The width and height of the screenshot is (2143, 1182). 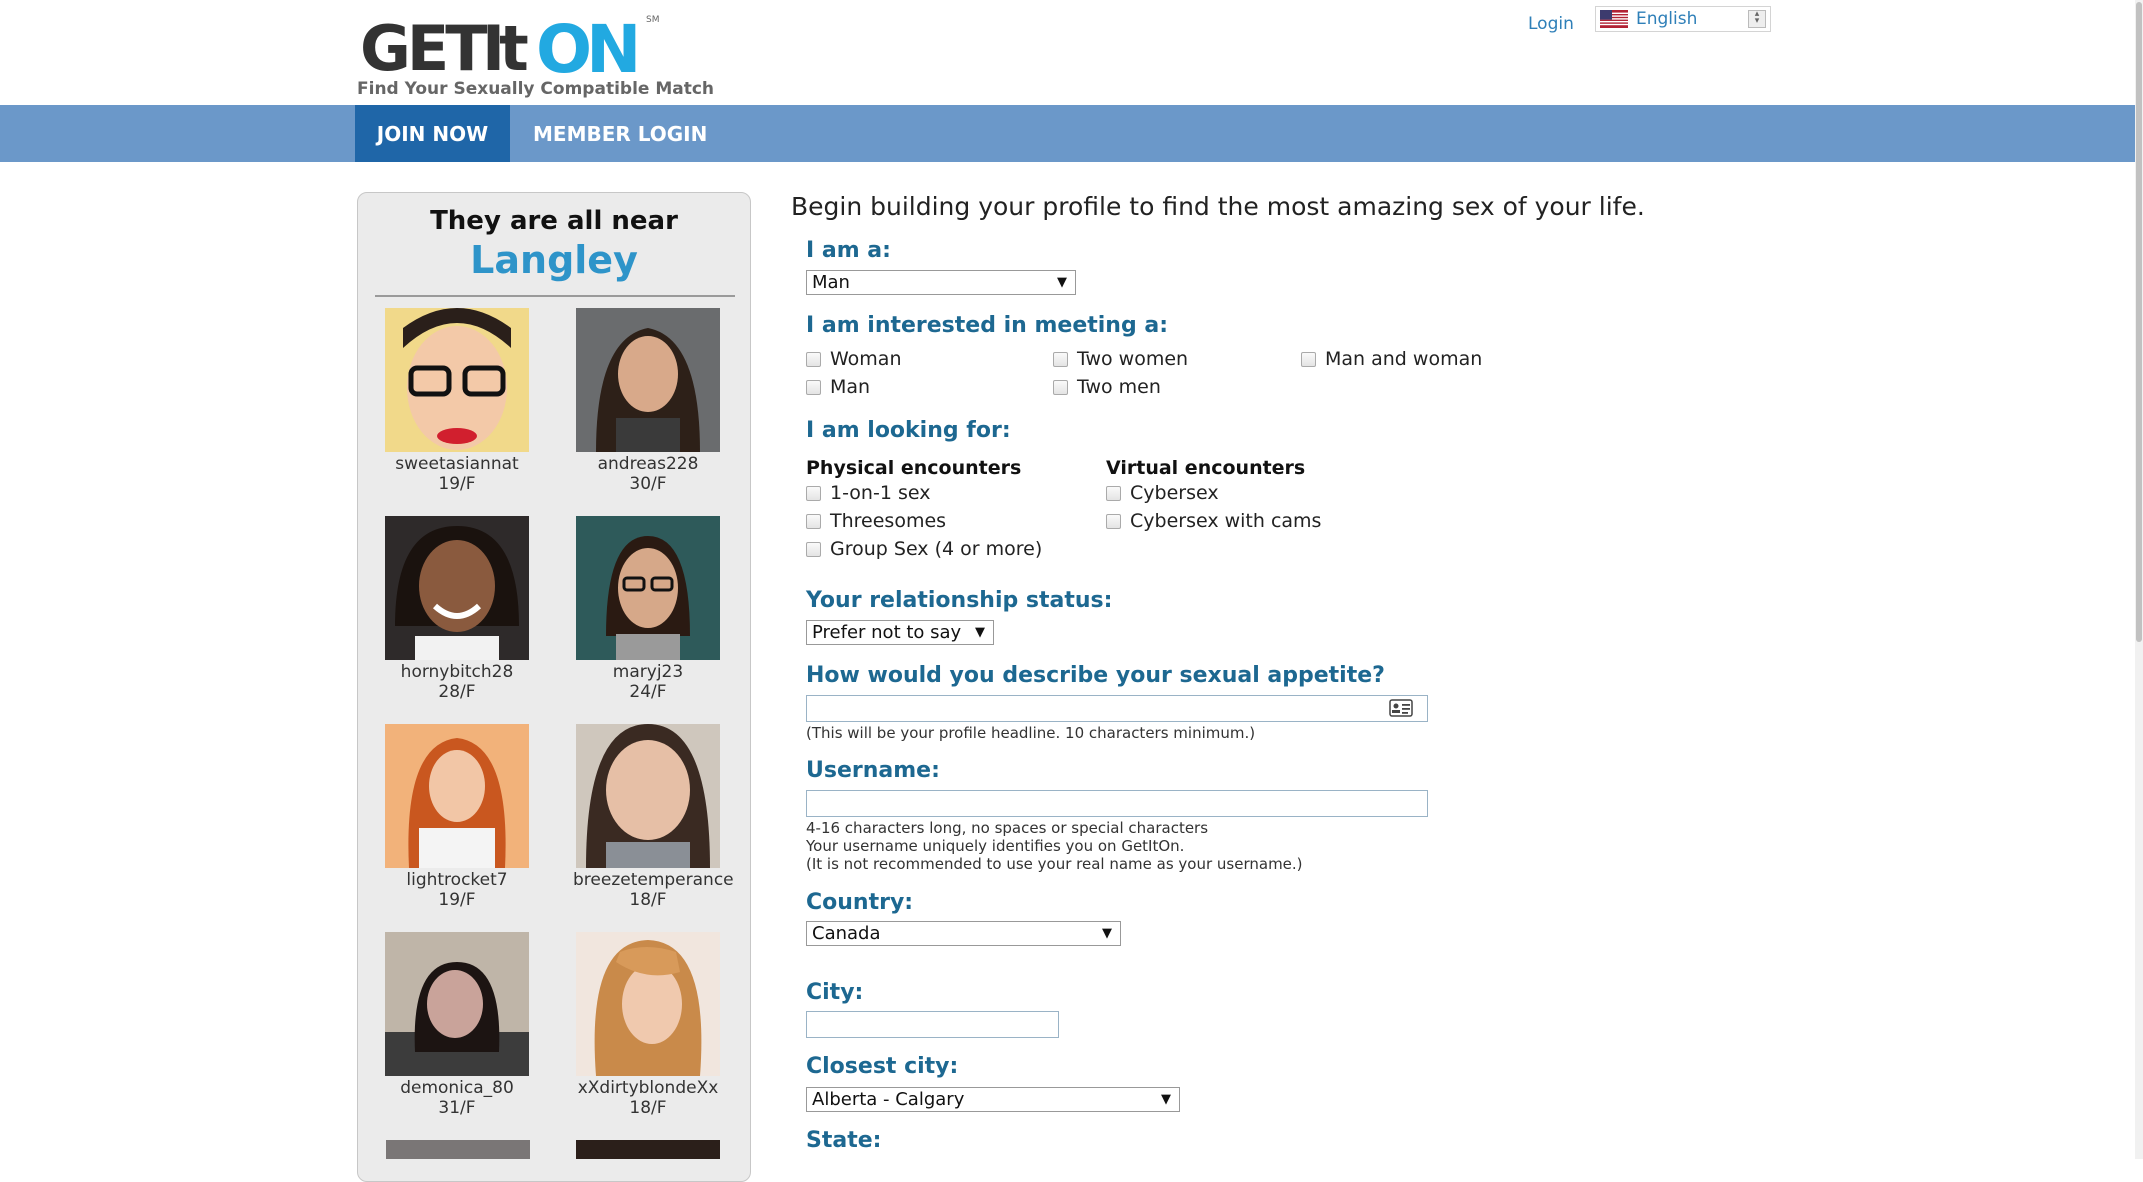 What do you see at coordinates (876, 521) in the screenshot?
I see `looking-threesomes-checkbox: Threesomes` at bounding box center [876, 521].